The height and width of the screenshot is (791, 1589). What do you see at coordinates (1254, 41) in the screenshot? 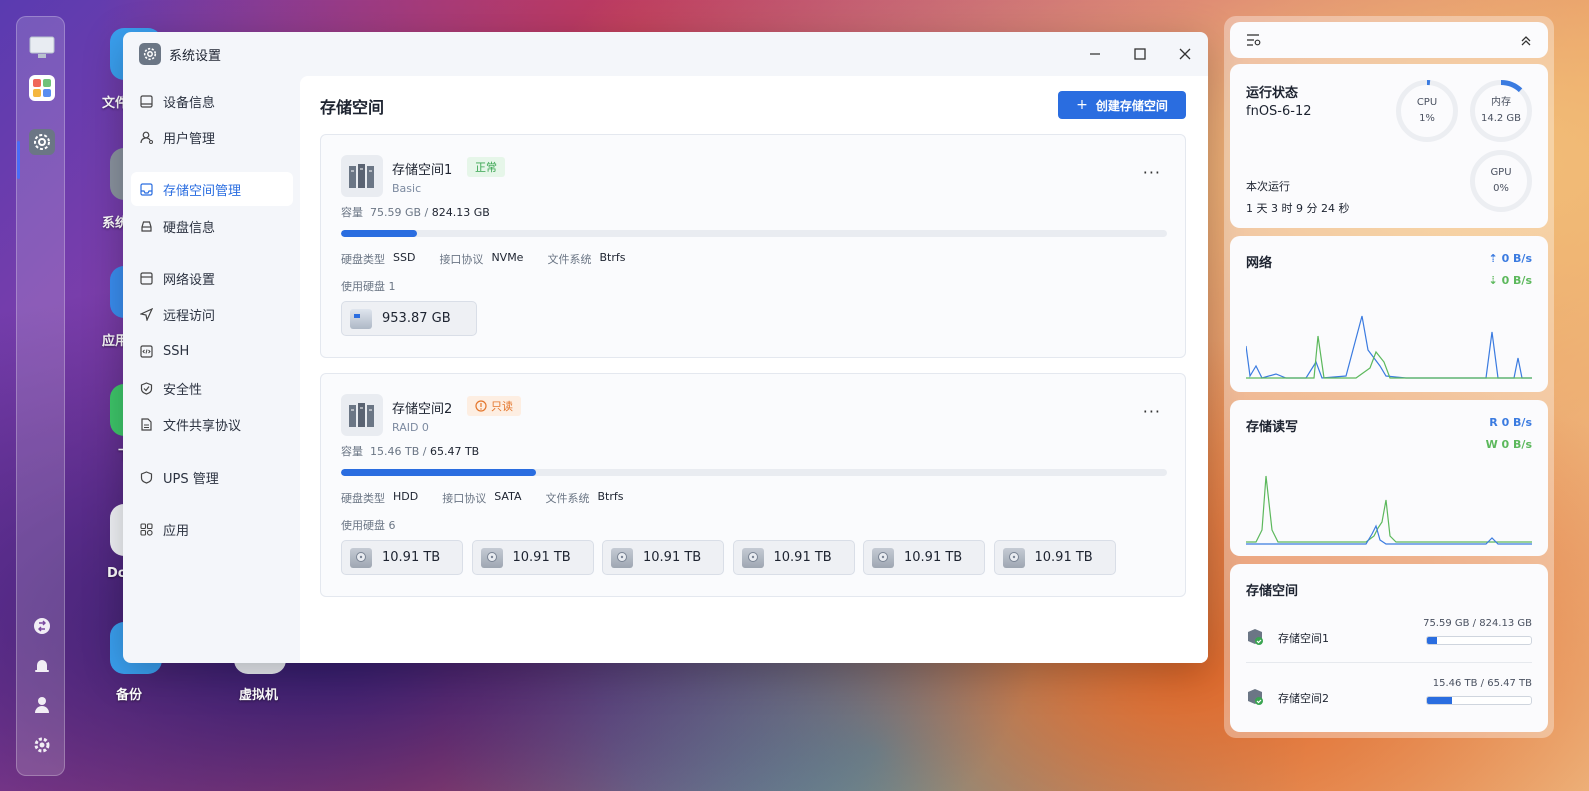
I see `widget-settings-icon` at bounding box center [1254, 41].